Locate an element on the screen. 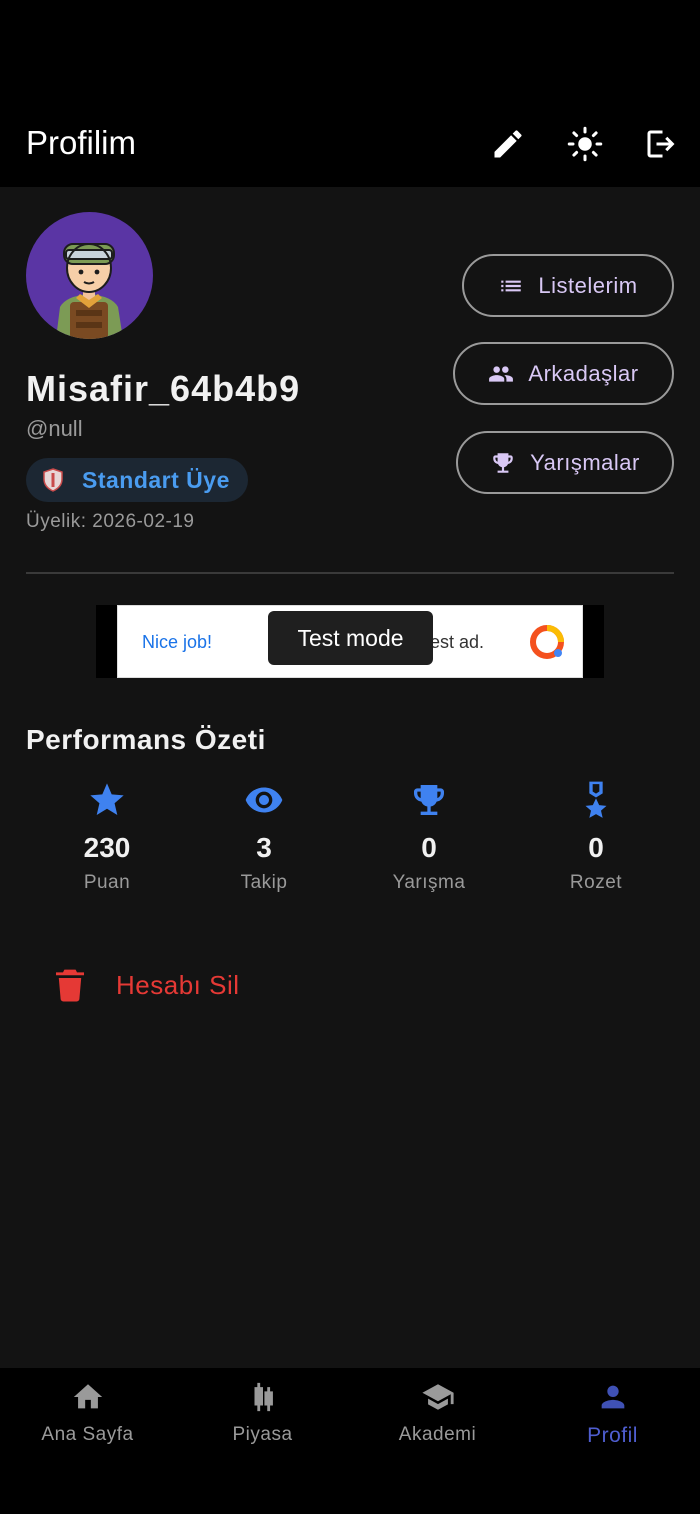 The width and height of the screenshot is (700, 1514). performance-title: Performans Özeti is located at coordinates (146, 739).